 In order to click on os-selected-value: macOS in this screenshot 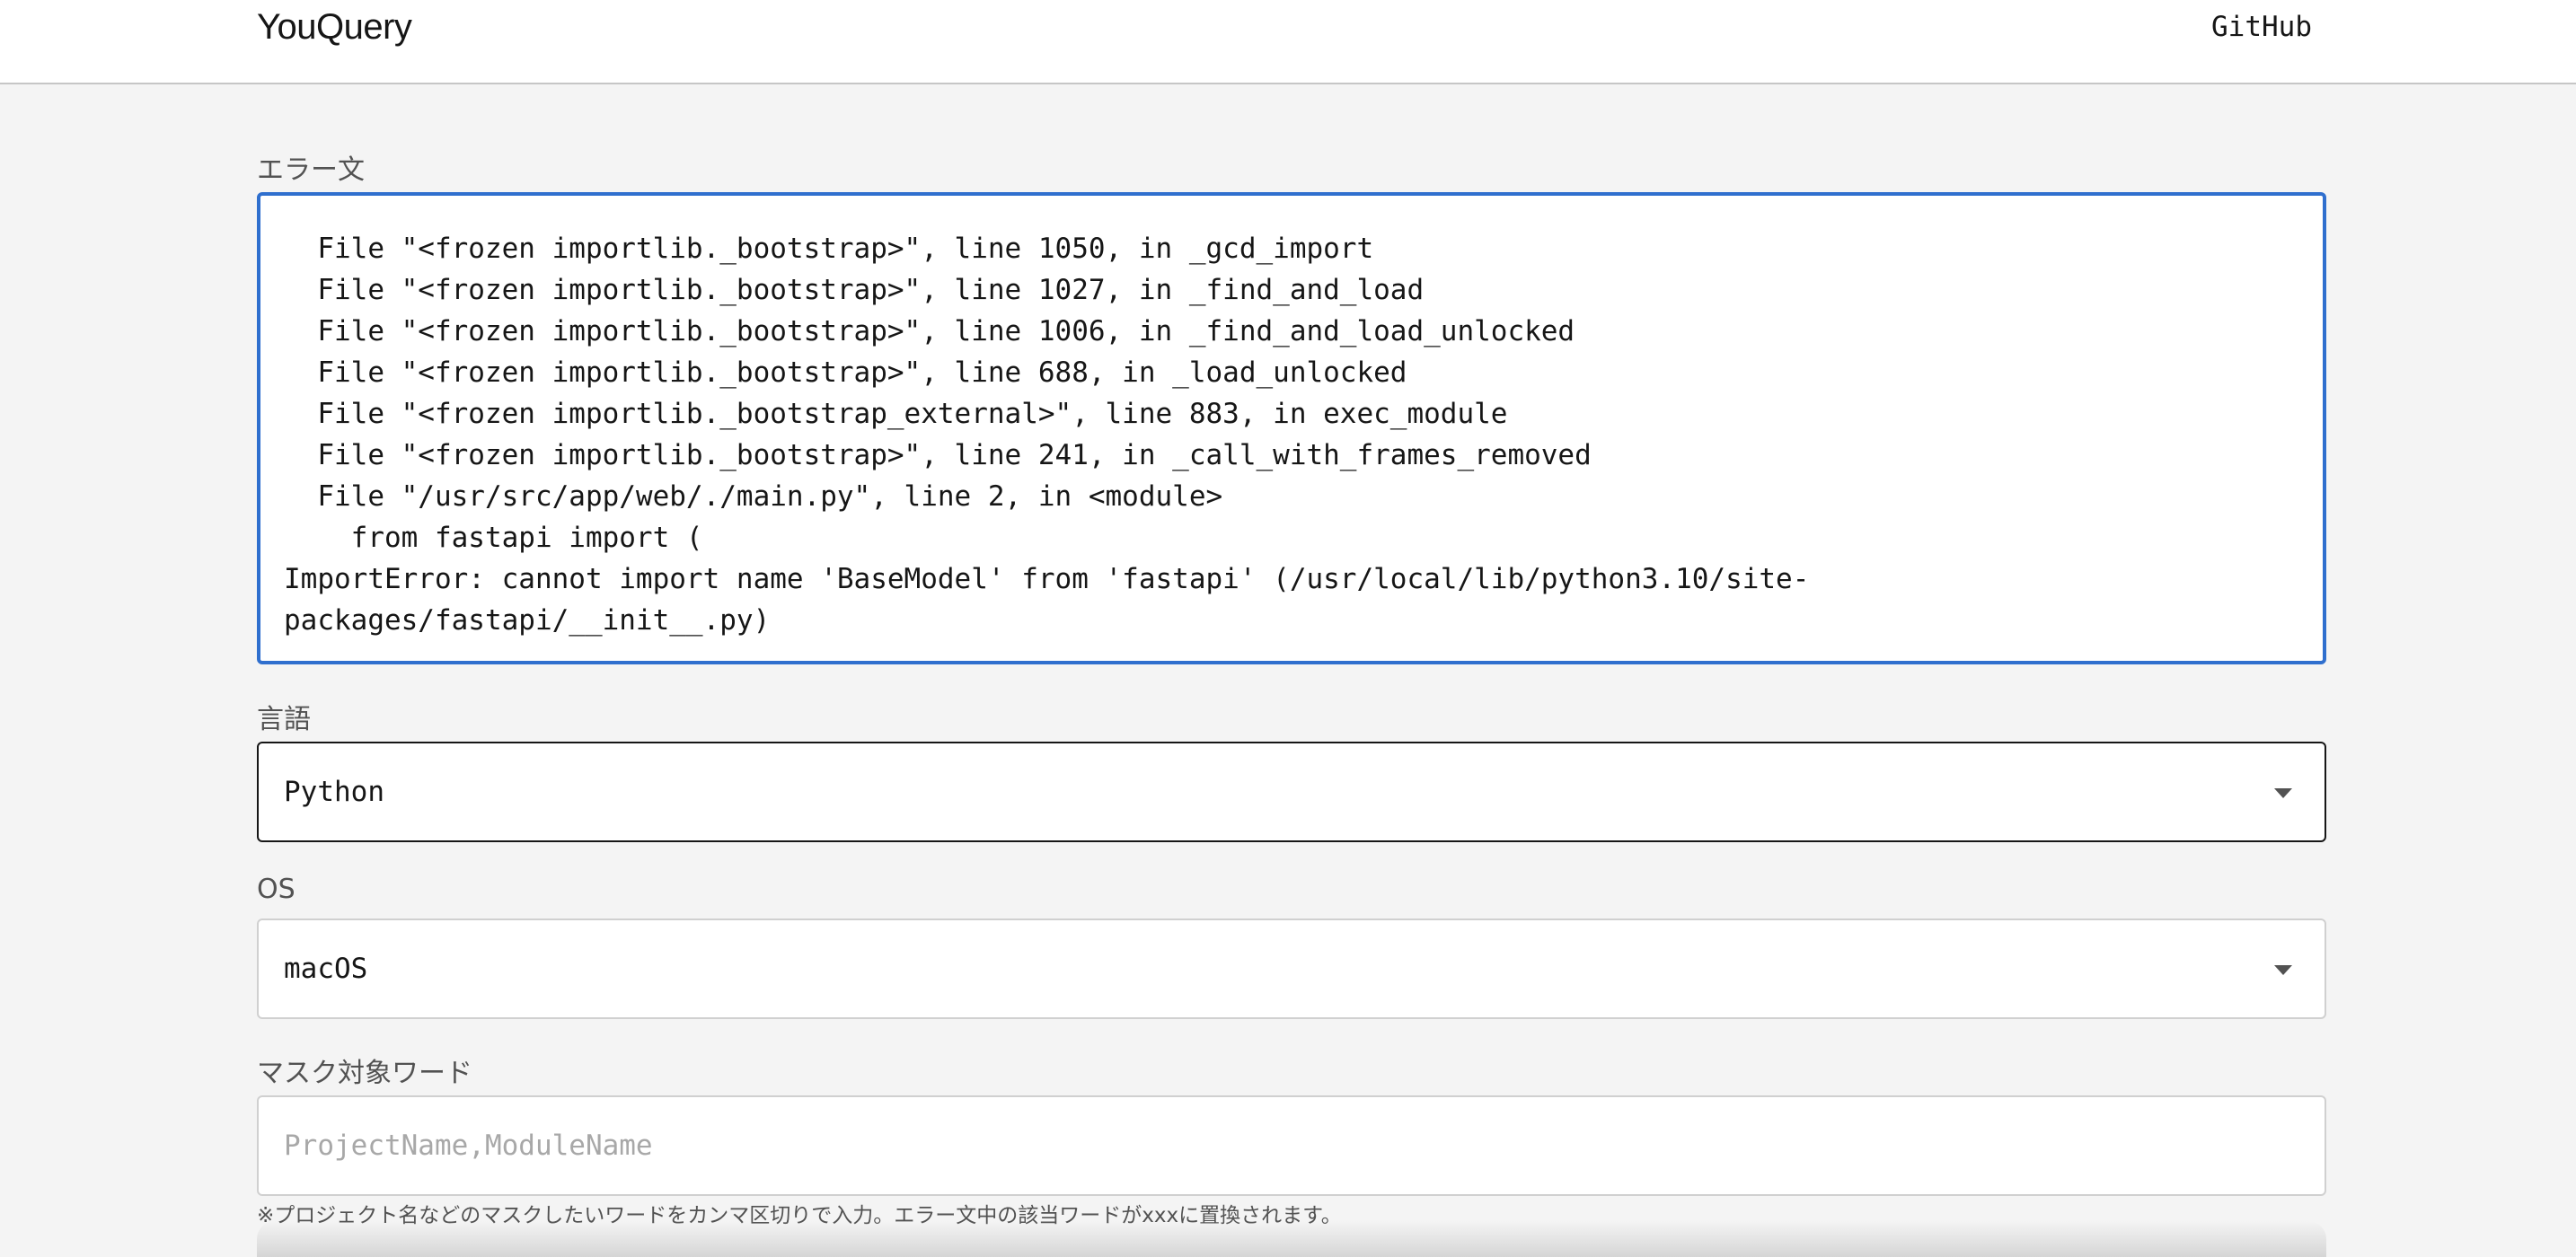, I will do `click(326, 969)`.